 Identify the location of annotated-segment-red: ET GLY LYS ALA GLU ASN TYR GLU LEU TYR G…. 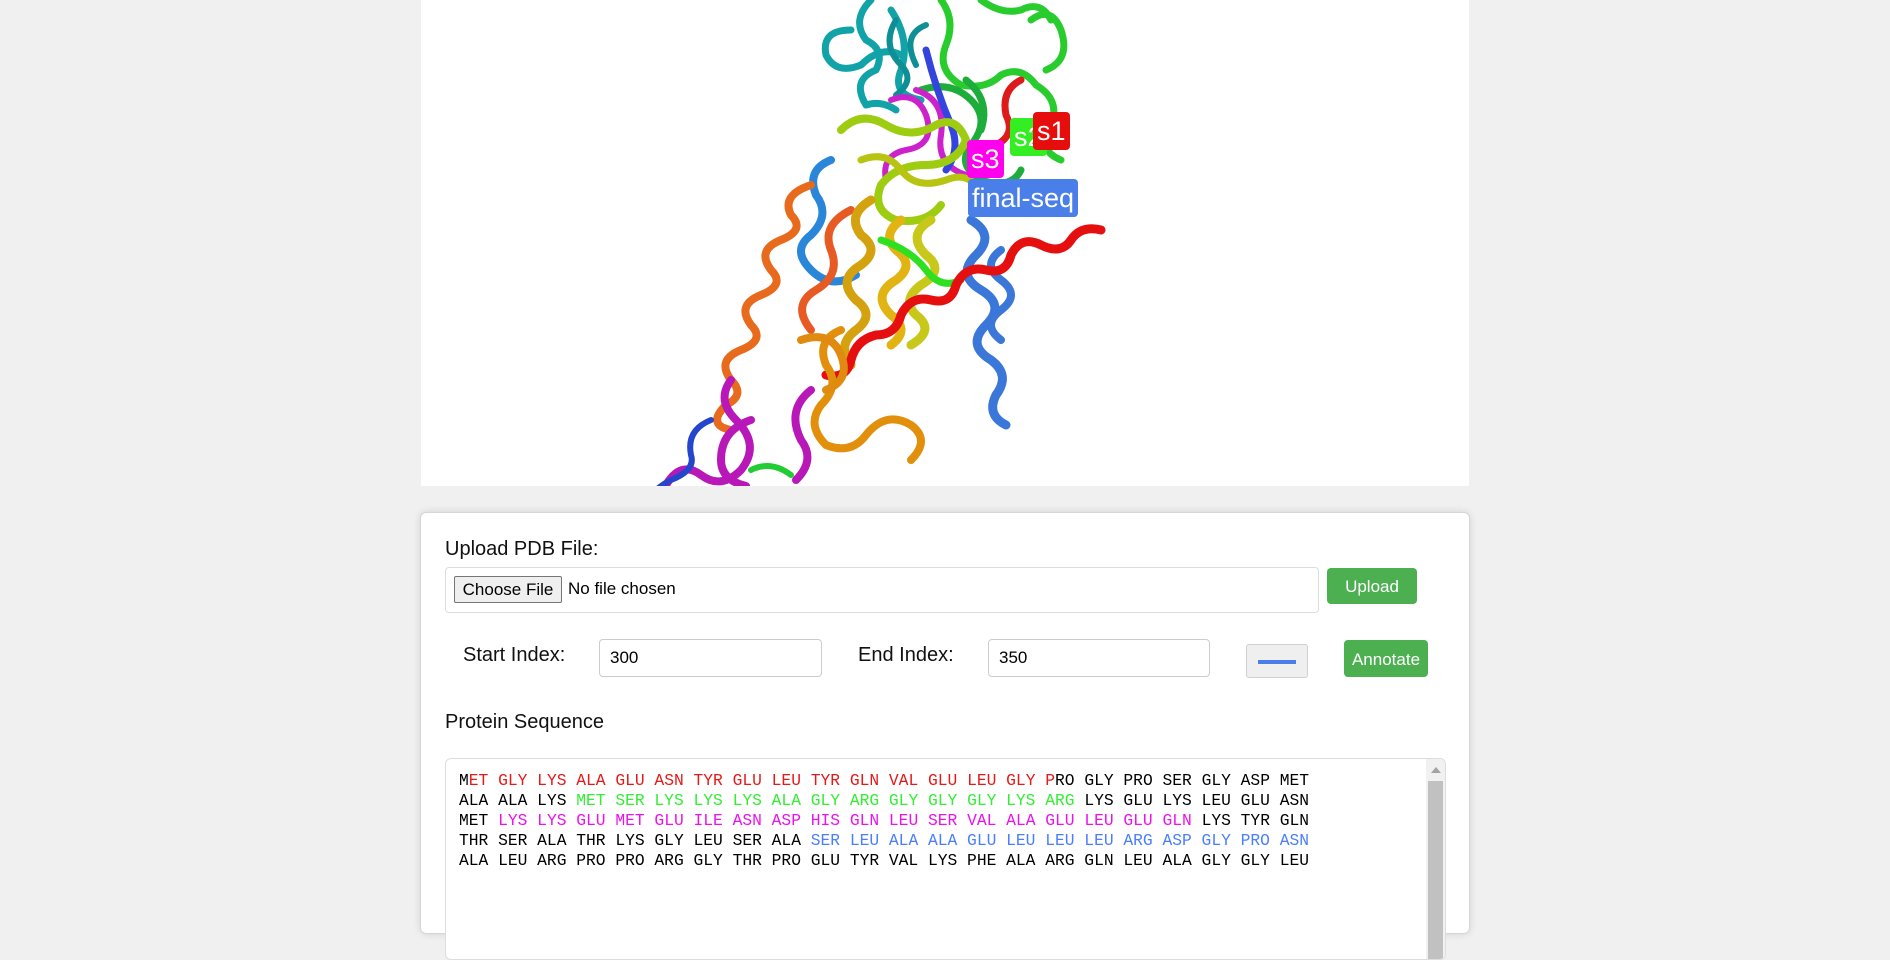
(762, 780).